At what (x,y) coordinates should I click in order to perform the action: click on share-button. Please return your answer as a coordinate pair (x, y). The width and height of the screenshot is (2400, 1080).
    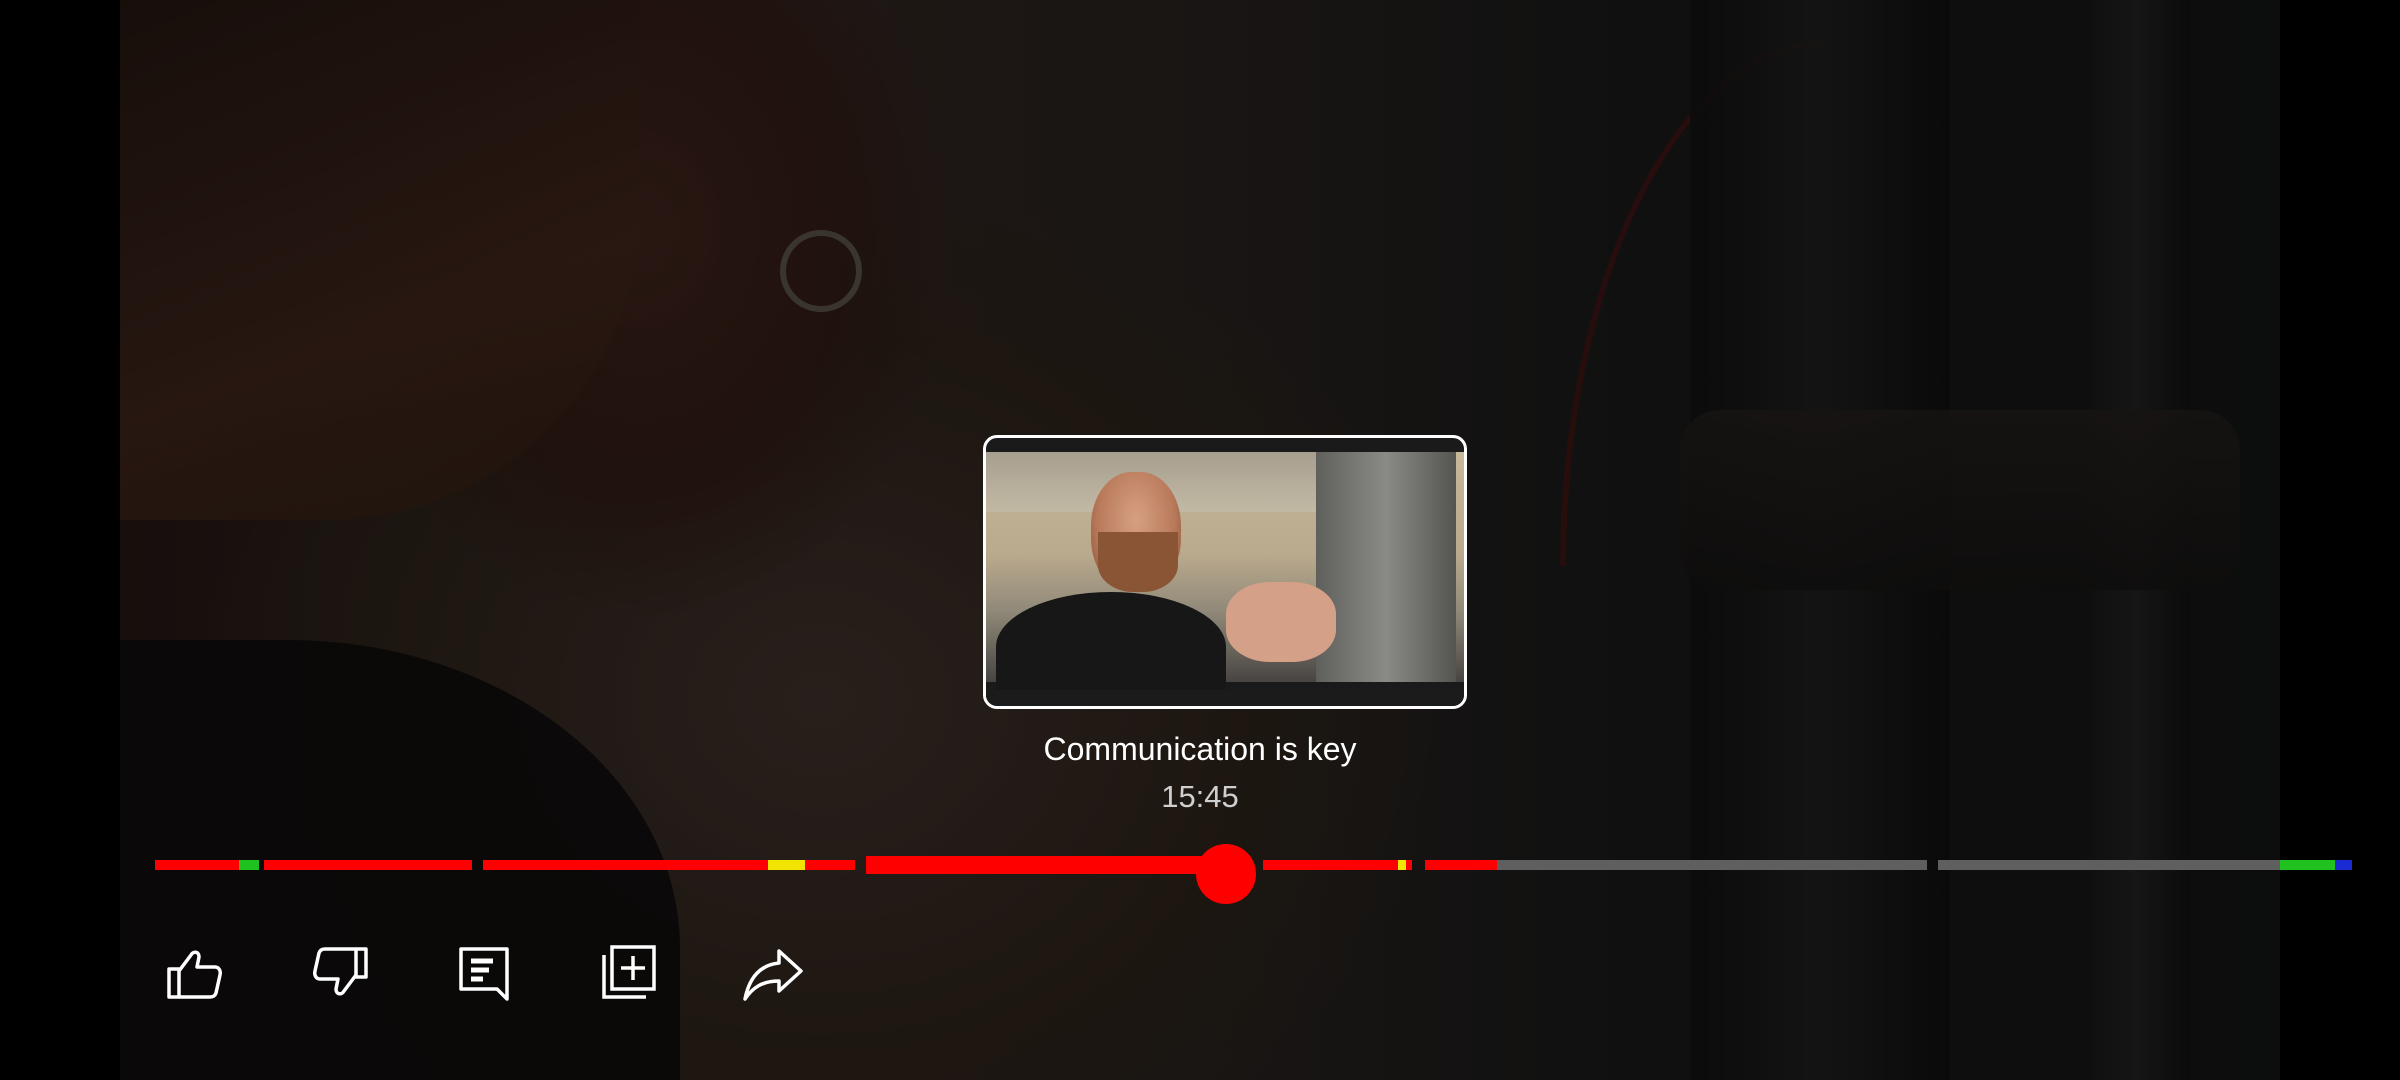
    Looking at the image, I should click on (773, 975).